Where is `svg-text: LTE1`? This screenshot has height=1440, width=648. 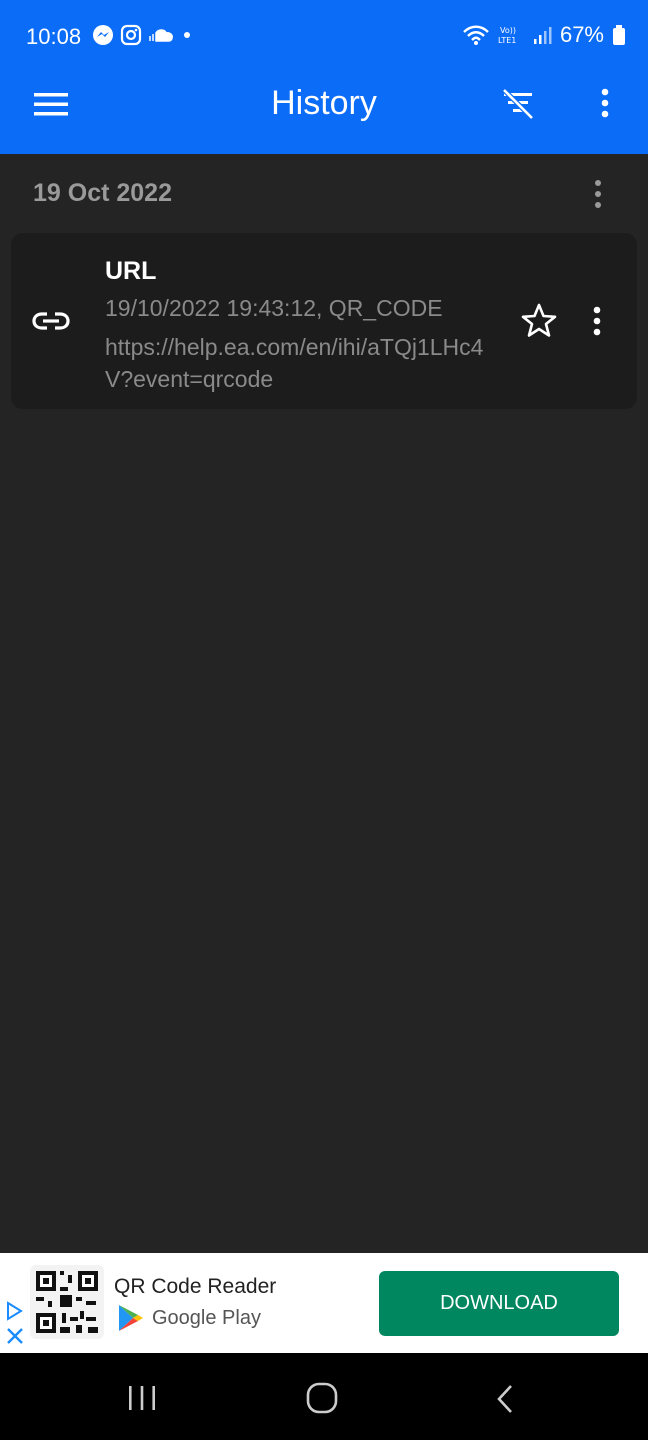 svg-text: LTE1 is located at coordinates (507, 40).